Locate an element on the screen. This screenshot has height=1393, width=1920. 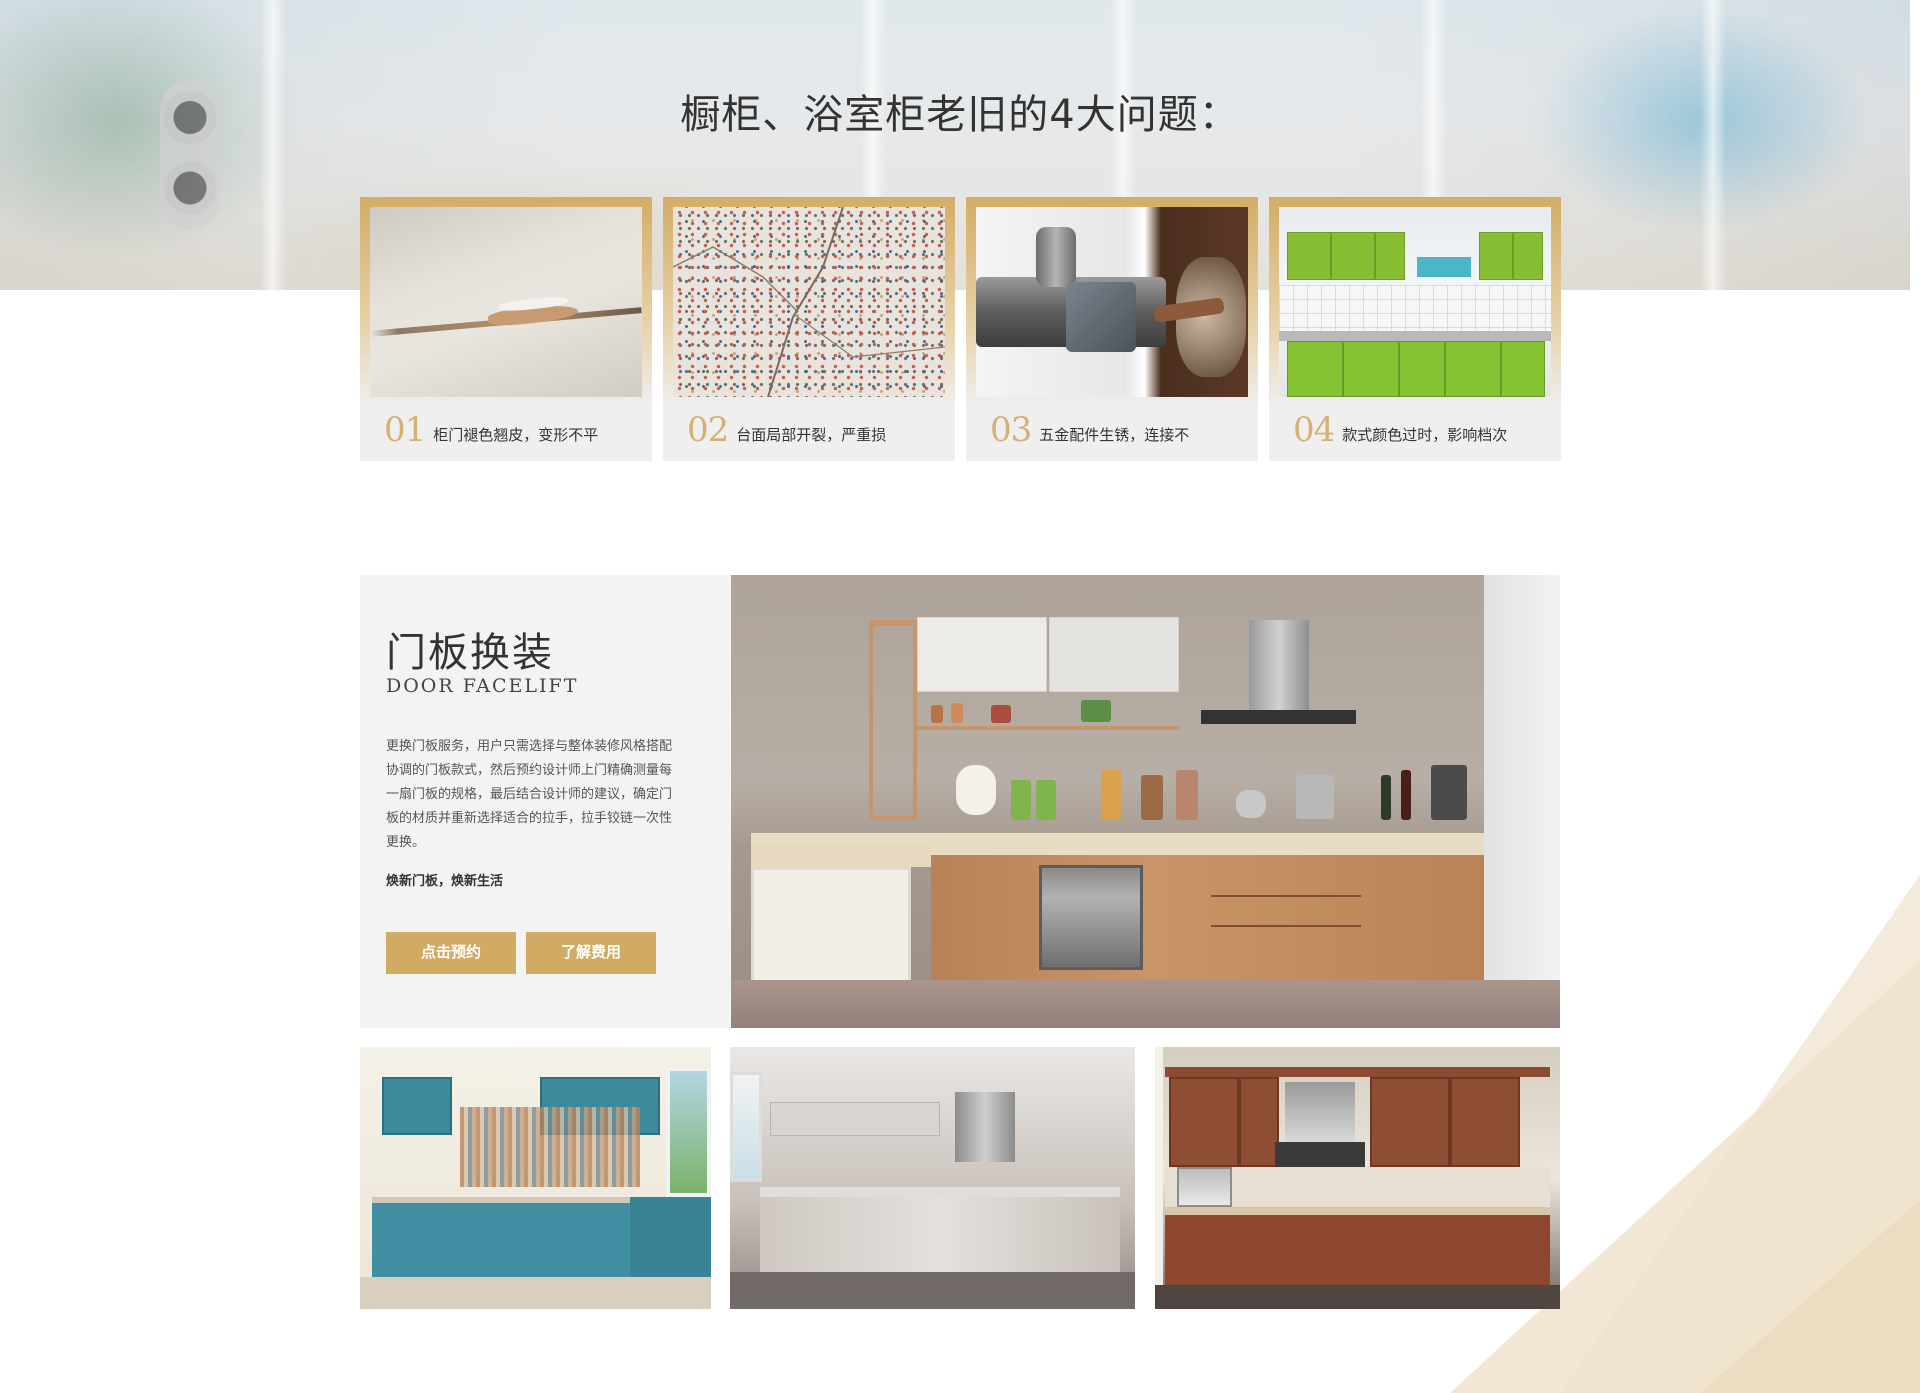
green-kitchen-photo is located at coordinates (1415, 302).